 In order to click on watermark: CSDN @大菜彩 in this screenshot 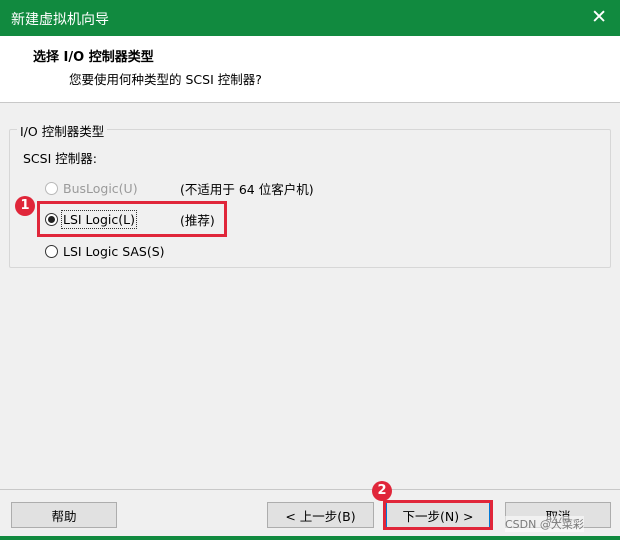, I will do `click(544, 524)`.